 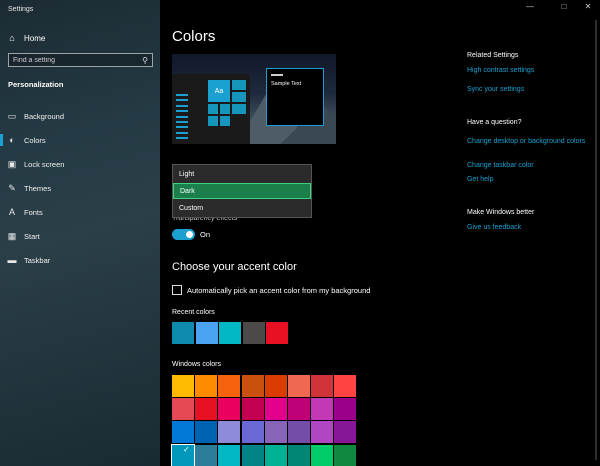 What do you see at coordinates (242, 208) in the screenshot?
I see `option-custom: Custom` at bounding box center [242, 208].